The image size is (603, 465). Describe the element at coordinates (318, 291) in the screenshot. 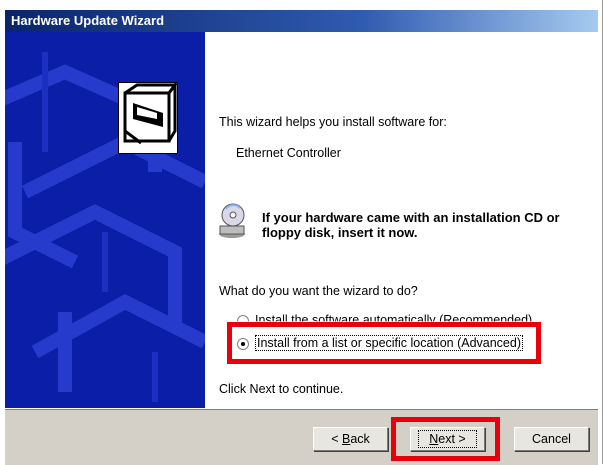

I see `question-text: What do you want the wizard to do?` at that location.